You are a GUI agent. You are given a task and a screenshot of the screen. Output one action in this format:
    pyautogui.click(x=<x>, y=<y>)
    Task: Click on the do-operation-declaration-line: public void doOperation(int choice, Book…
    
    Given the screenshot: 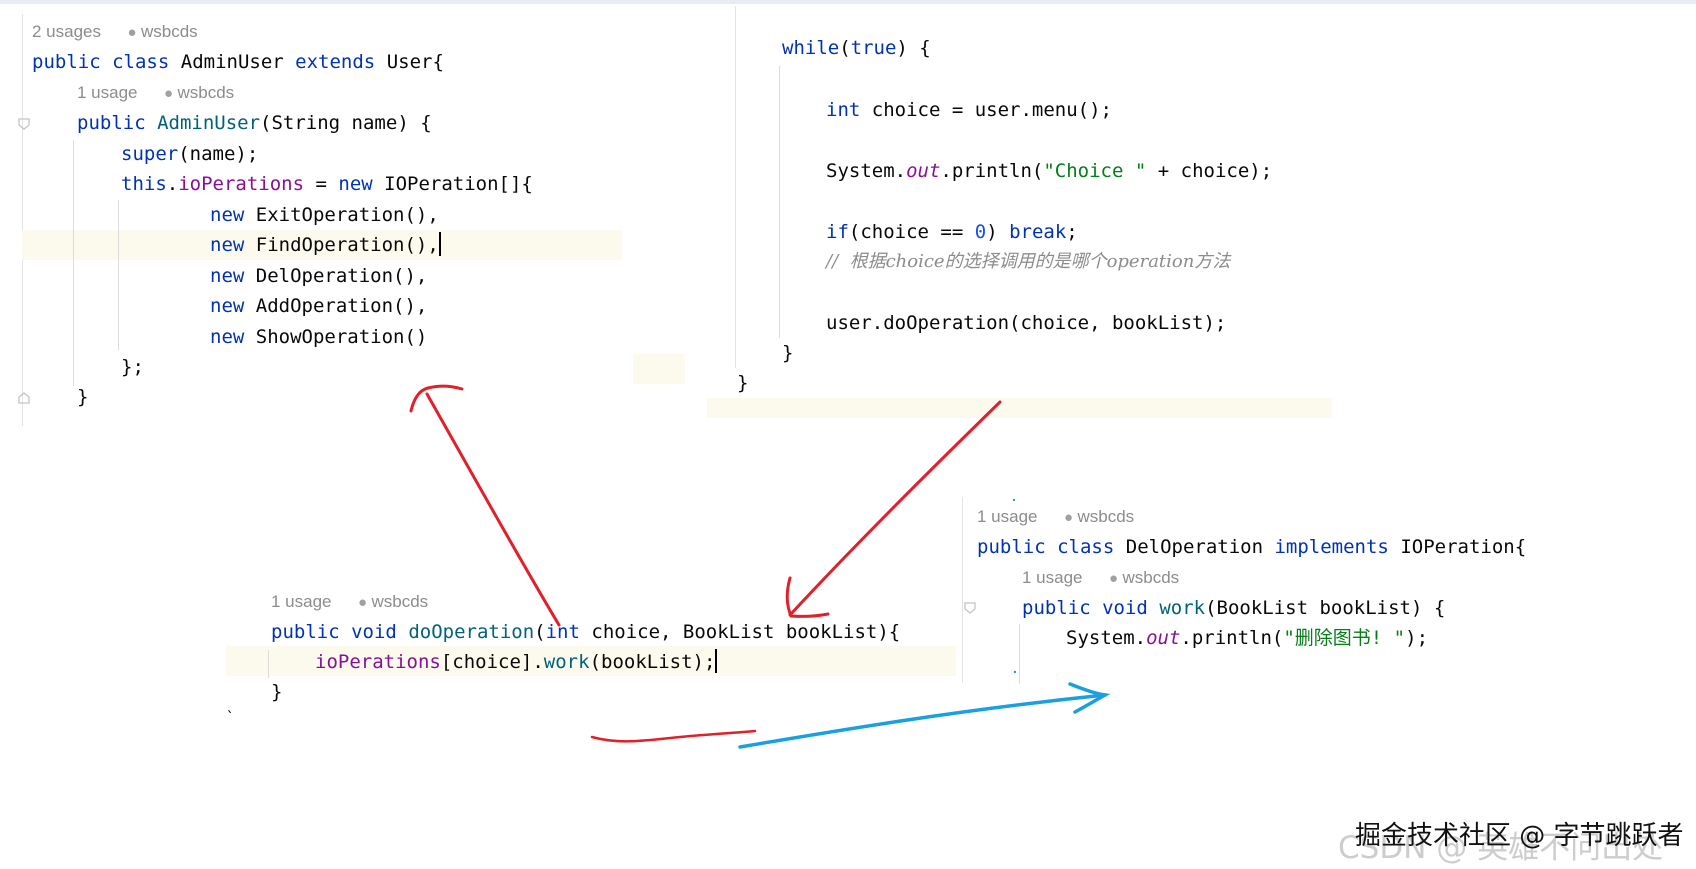 What is the action you would take?
    pyautogui.click(x=586, y=632)
    